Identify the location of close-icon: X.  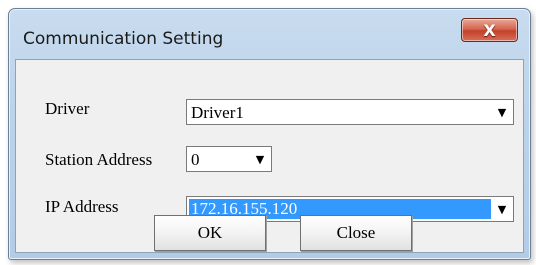
(489, 30).